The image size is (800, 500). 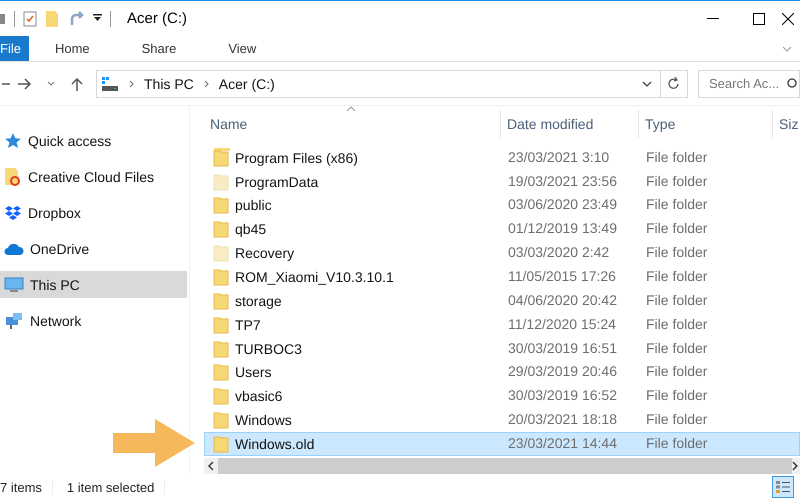 I want to click on ribbon-tab: Home, so click(x=72, y=48).